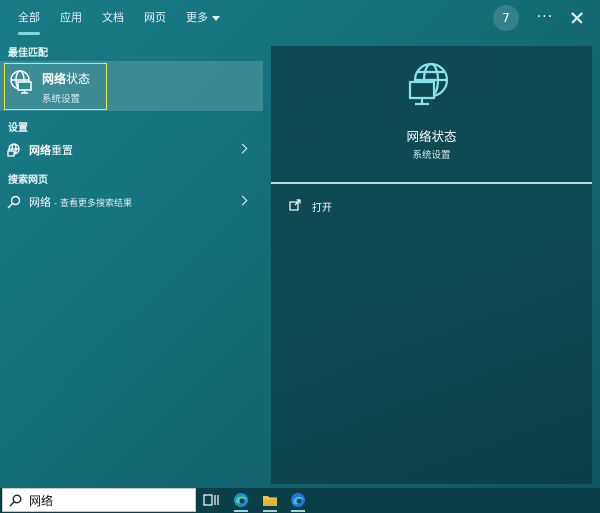 The width and height of the screenshot is (600, 513). What do you see at coordinates (28, 53) in the screenshot?
I see `best-match-heading: 最佳匹配` at bounding box center [28, 53].